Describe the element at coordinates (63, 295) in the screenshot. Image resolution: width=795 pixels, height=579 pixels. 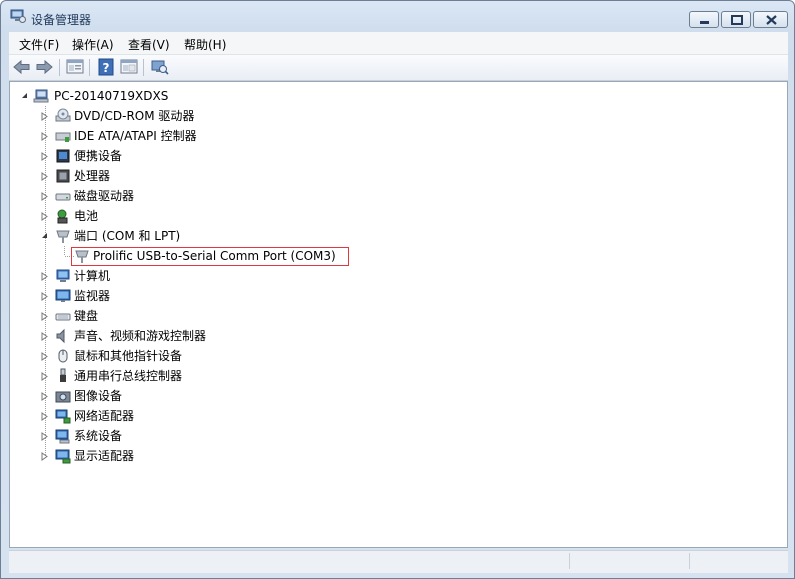
I see `monitor-icon` at that location.